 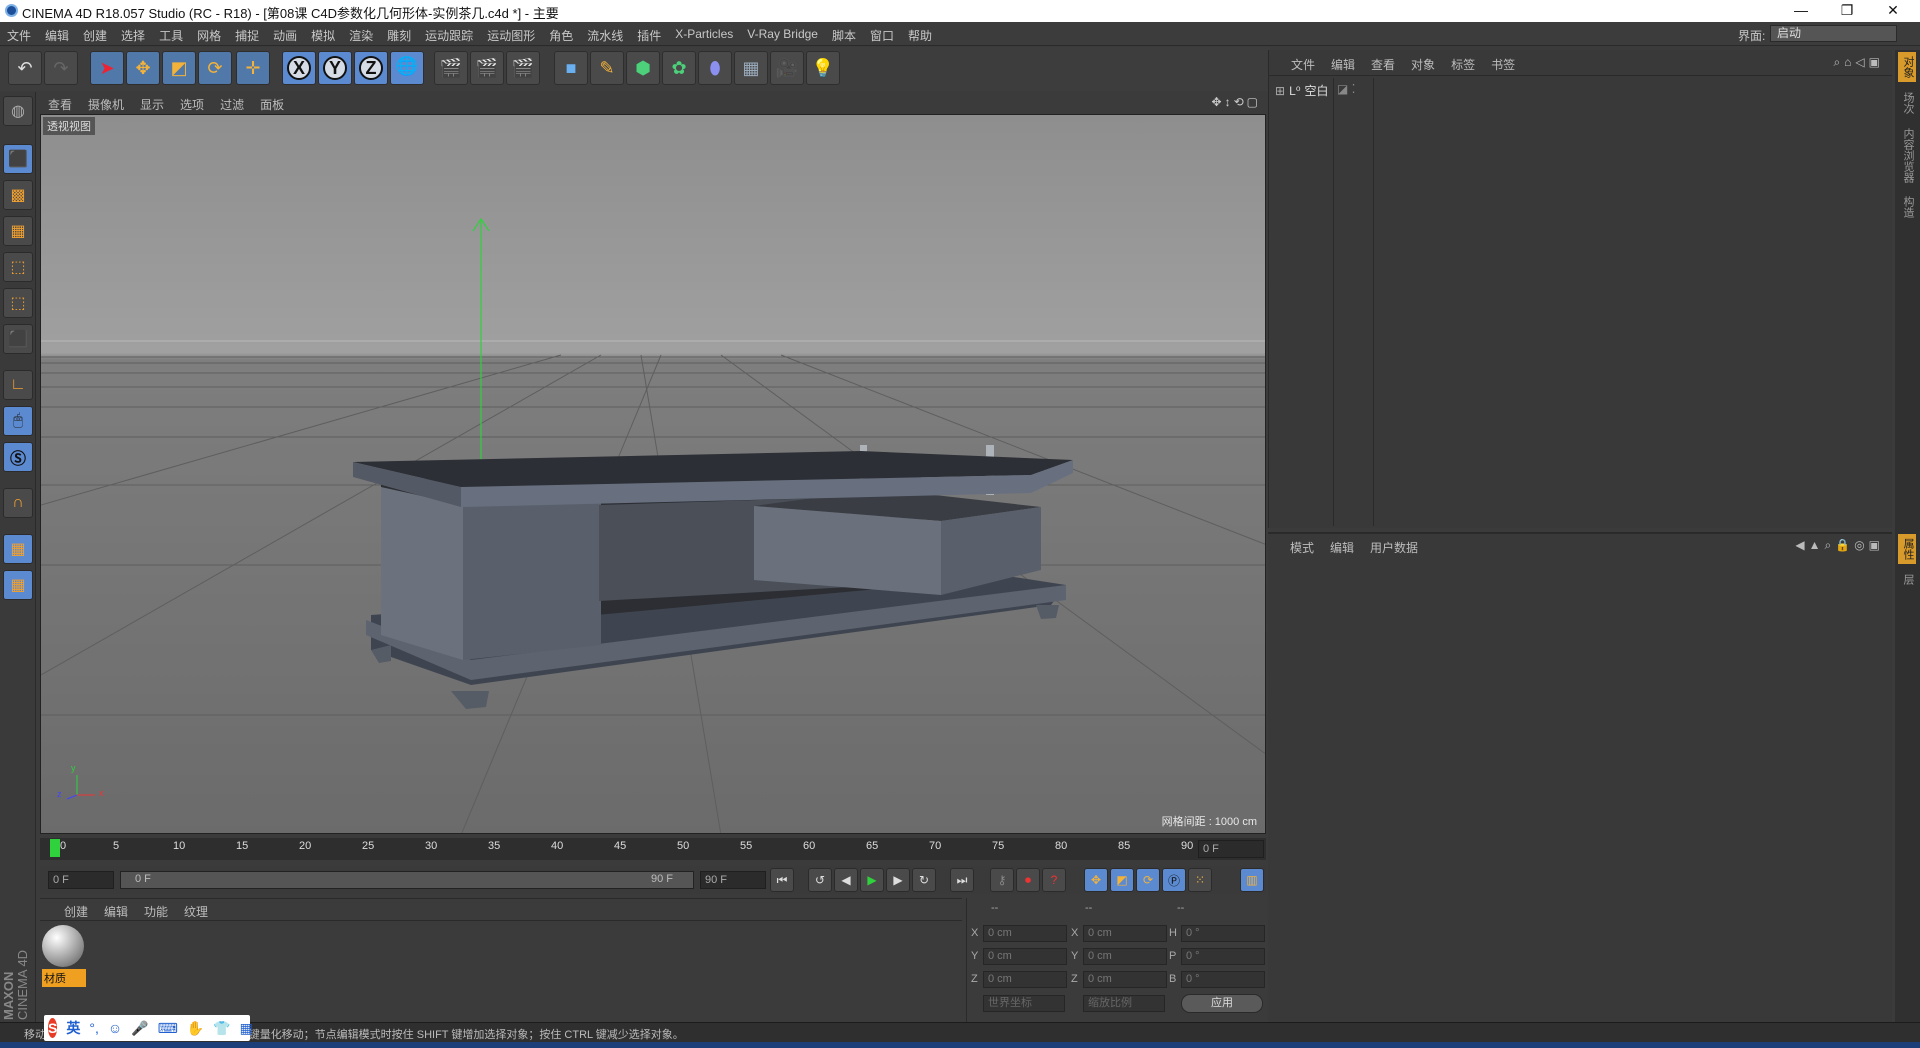 I want to click on go-to-end-button: ⏭, so click(x=962, y=880).